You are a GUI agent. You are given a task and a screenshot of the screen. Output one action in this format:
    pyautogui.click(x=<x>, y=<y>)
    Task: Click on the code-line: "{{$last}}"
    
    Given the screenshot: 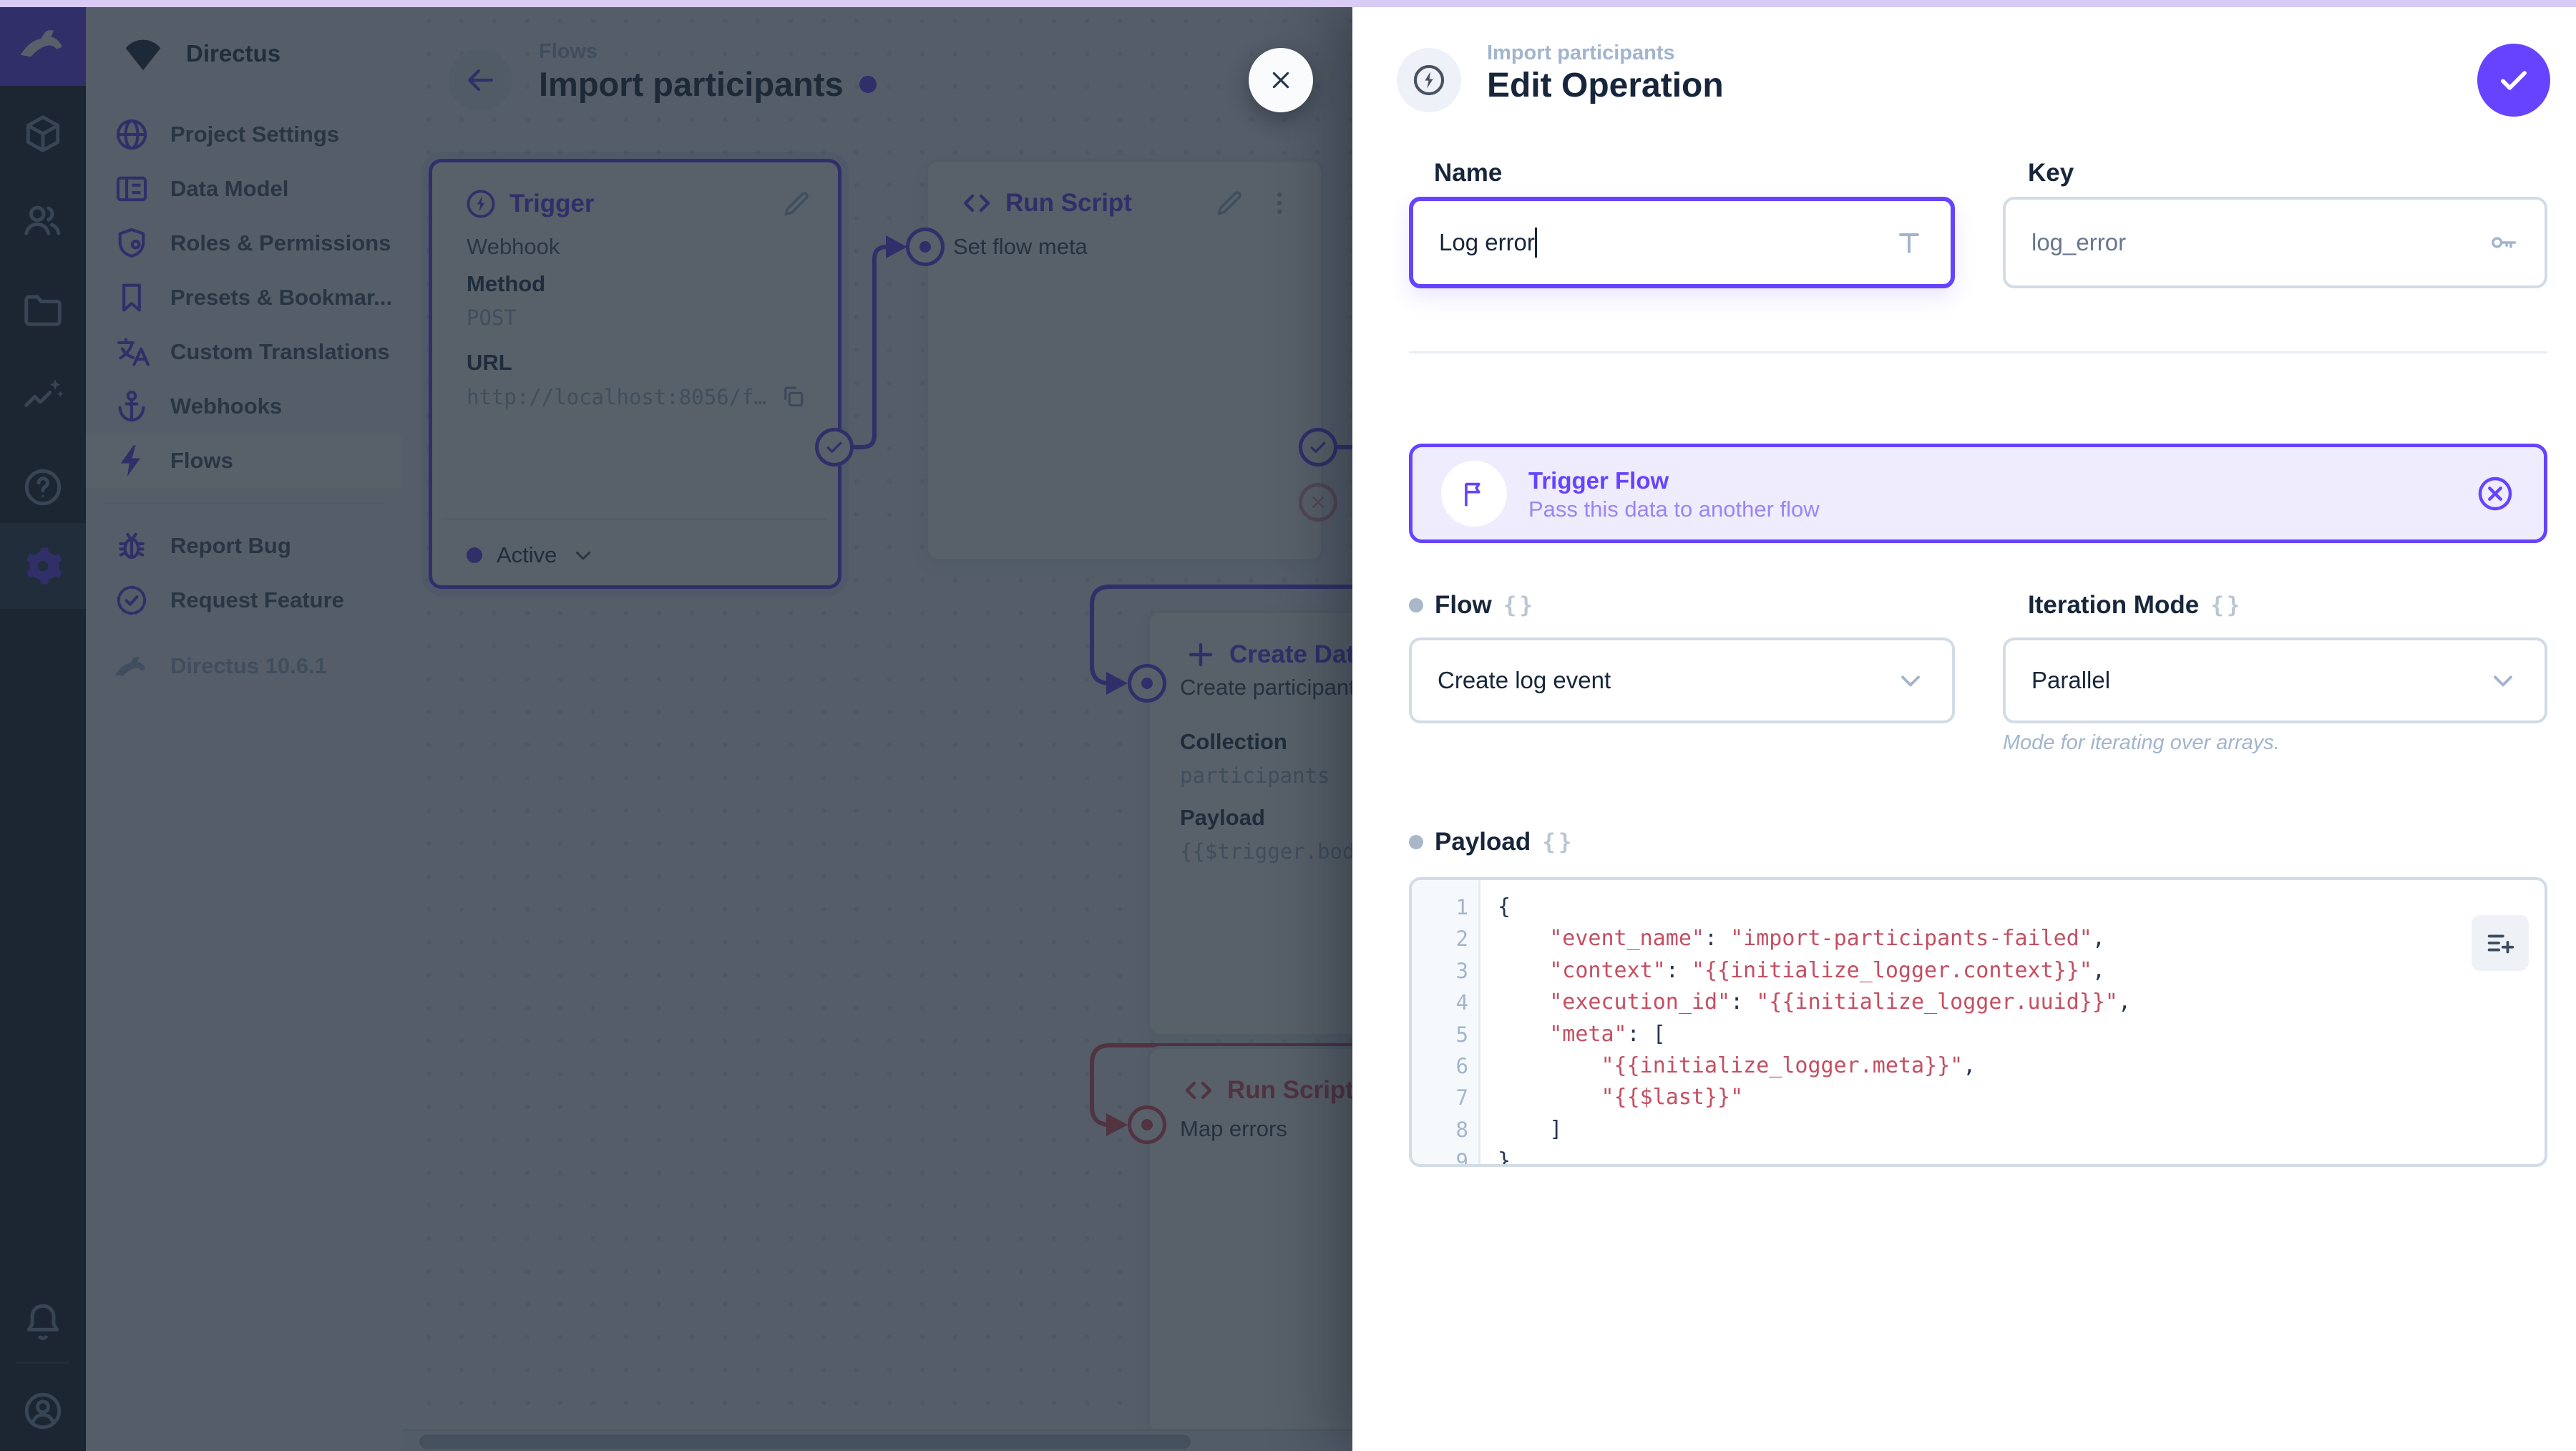 What is the action you would take?
    pyautogui.click(x=1673, y=1097)
    